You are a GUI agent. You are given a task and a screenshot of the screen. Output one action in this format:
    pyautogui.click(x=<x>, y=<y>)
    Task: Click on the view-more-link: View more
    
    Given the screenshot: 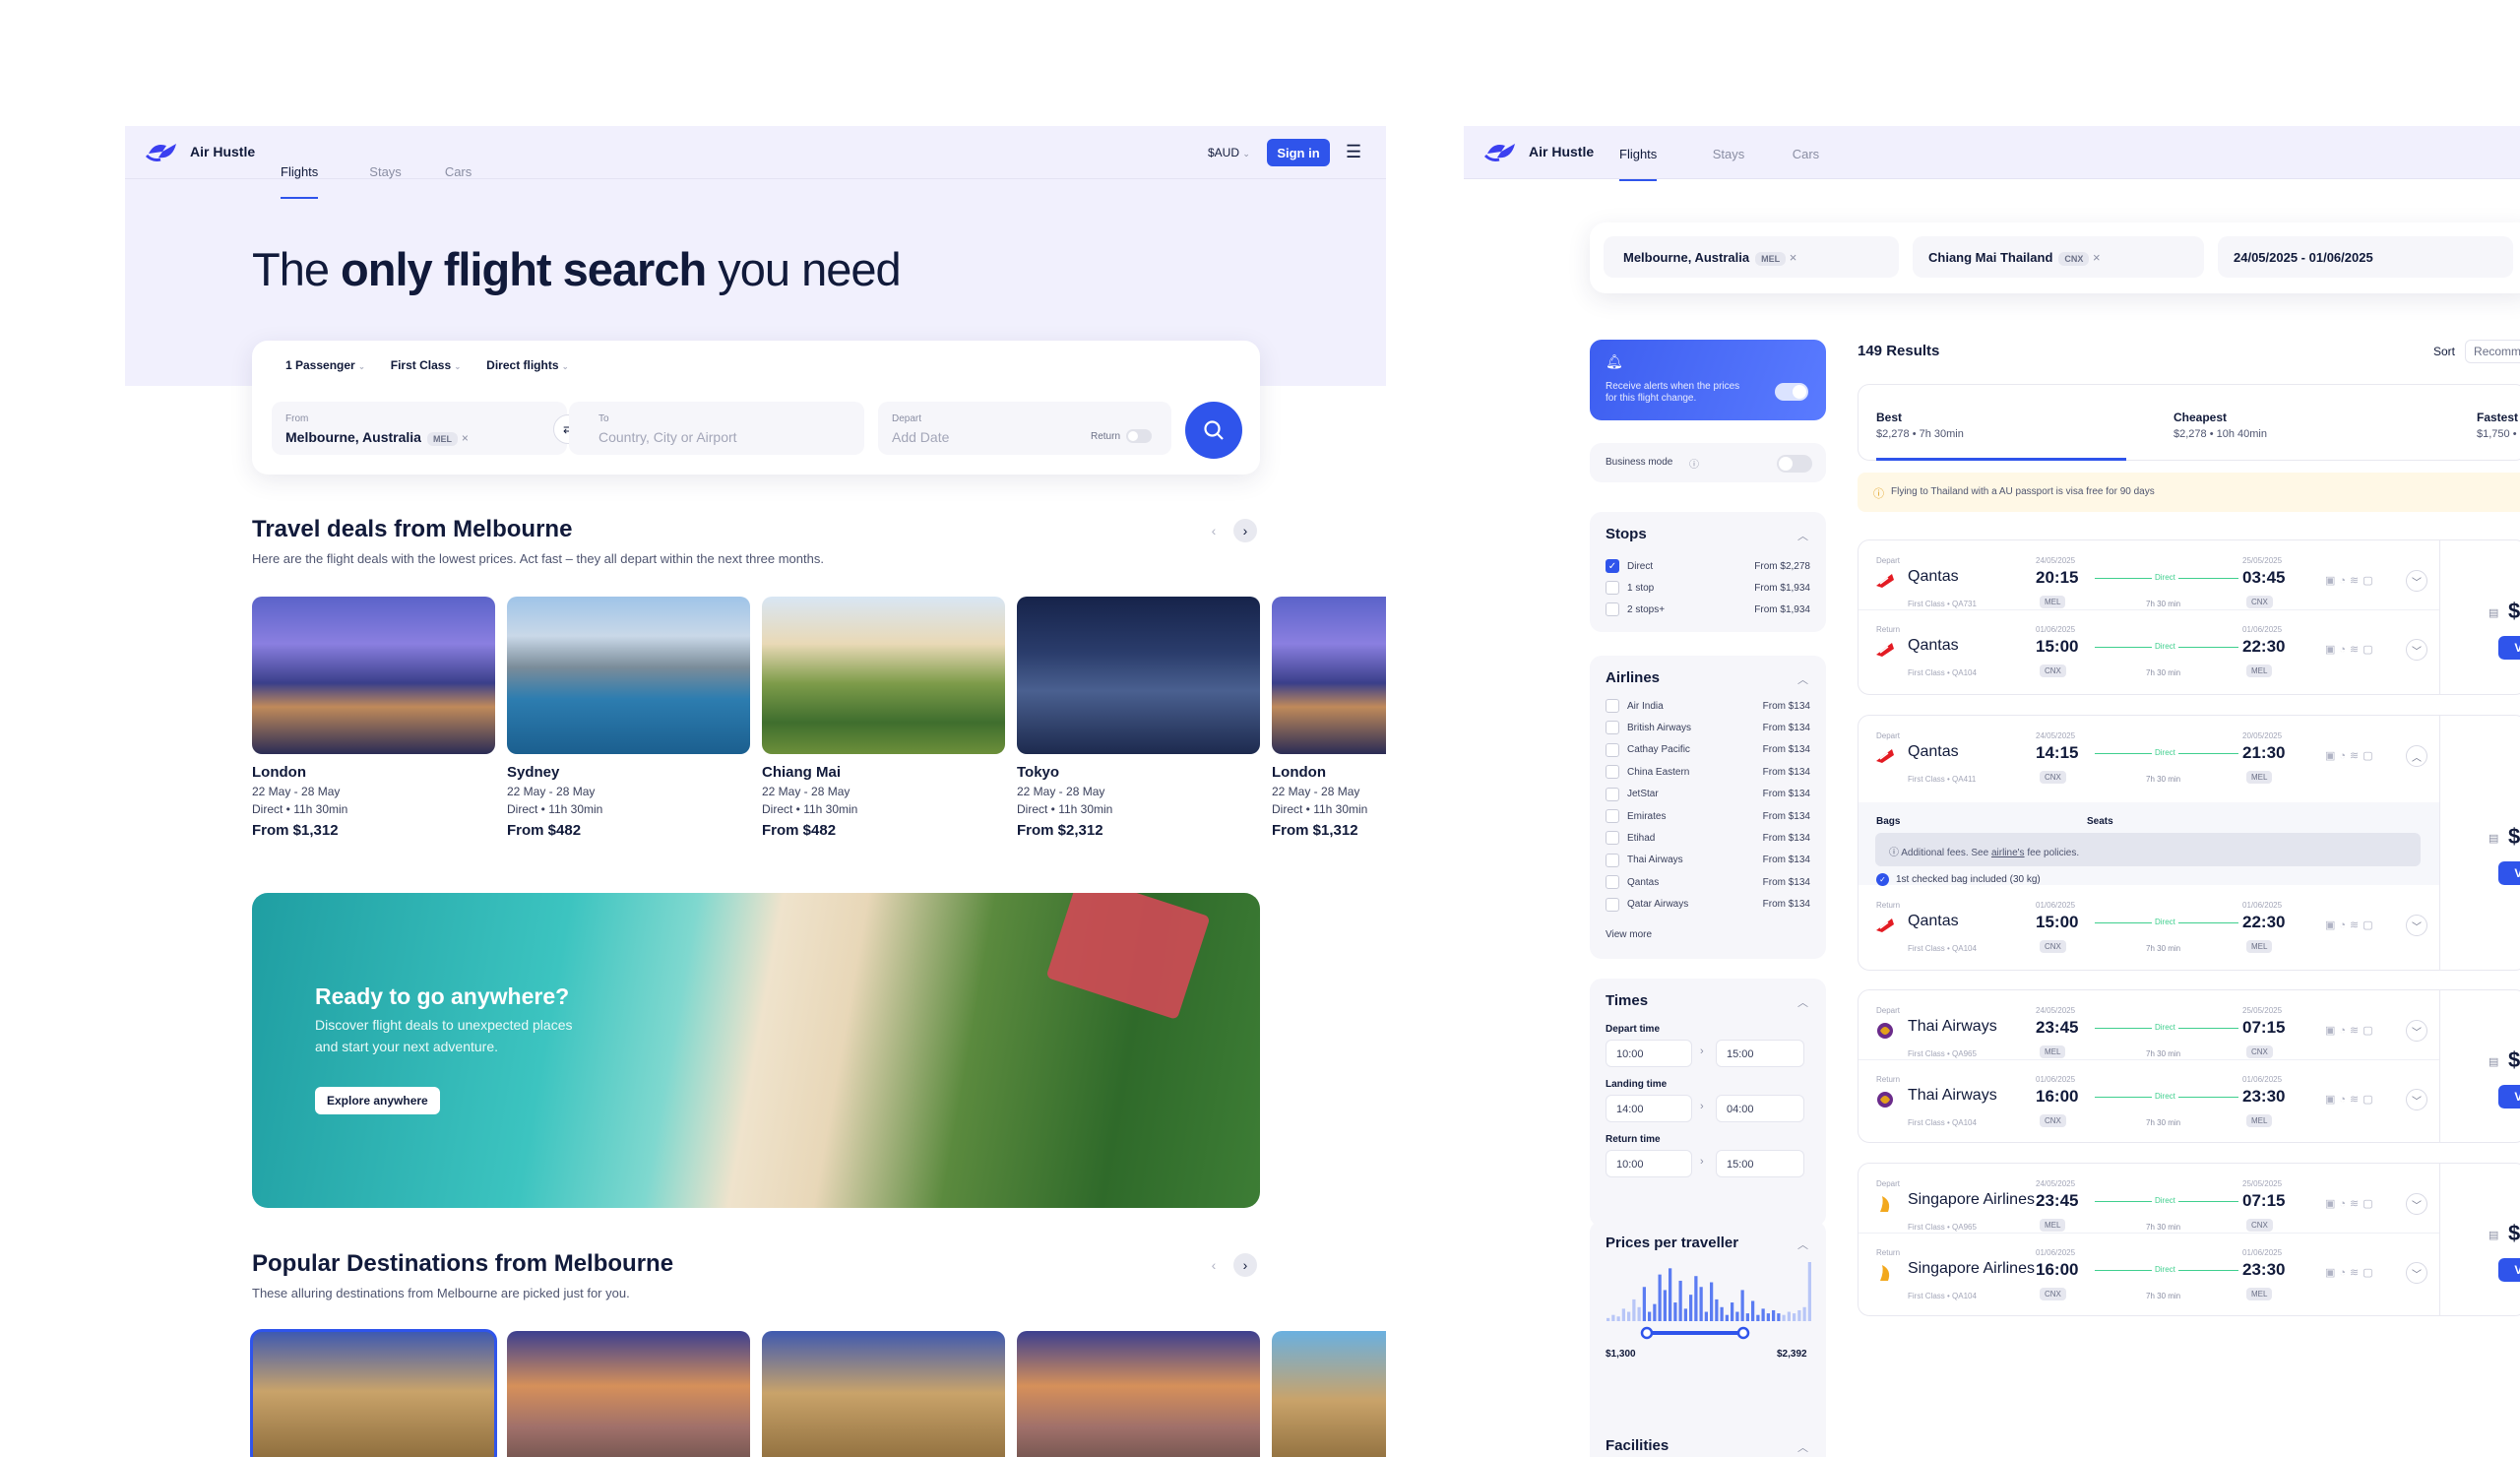 What is the action you would take?
    pyautogui.click(x=1629, y=934)
    